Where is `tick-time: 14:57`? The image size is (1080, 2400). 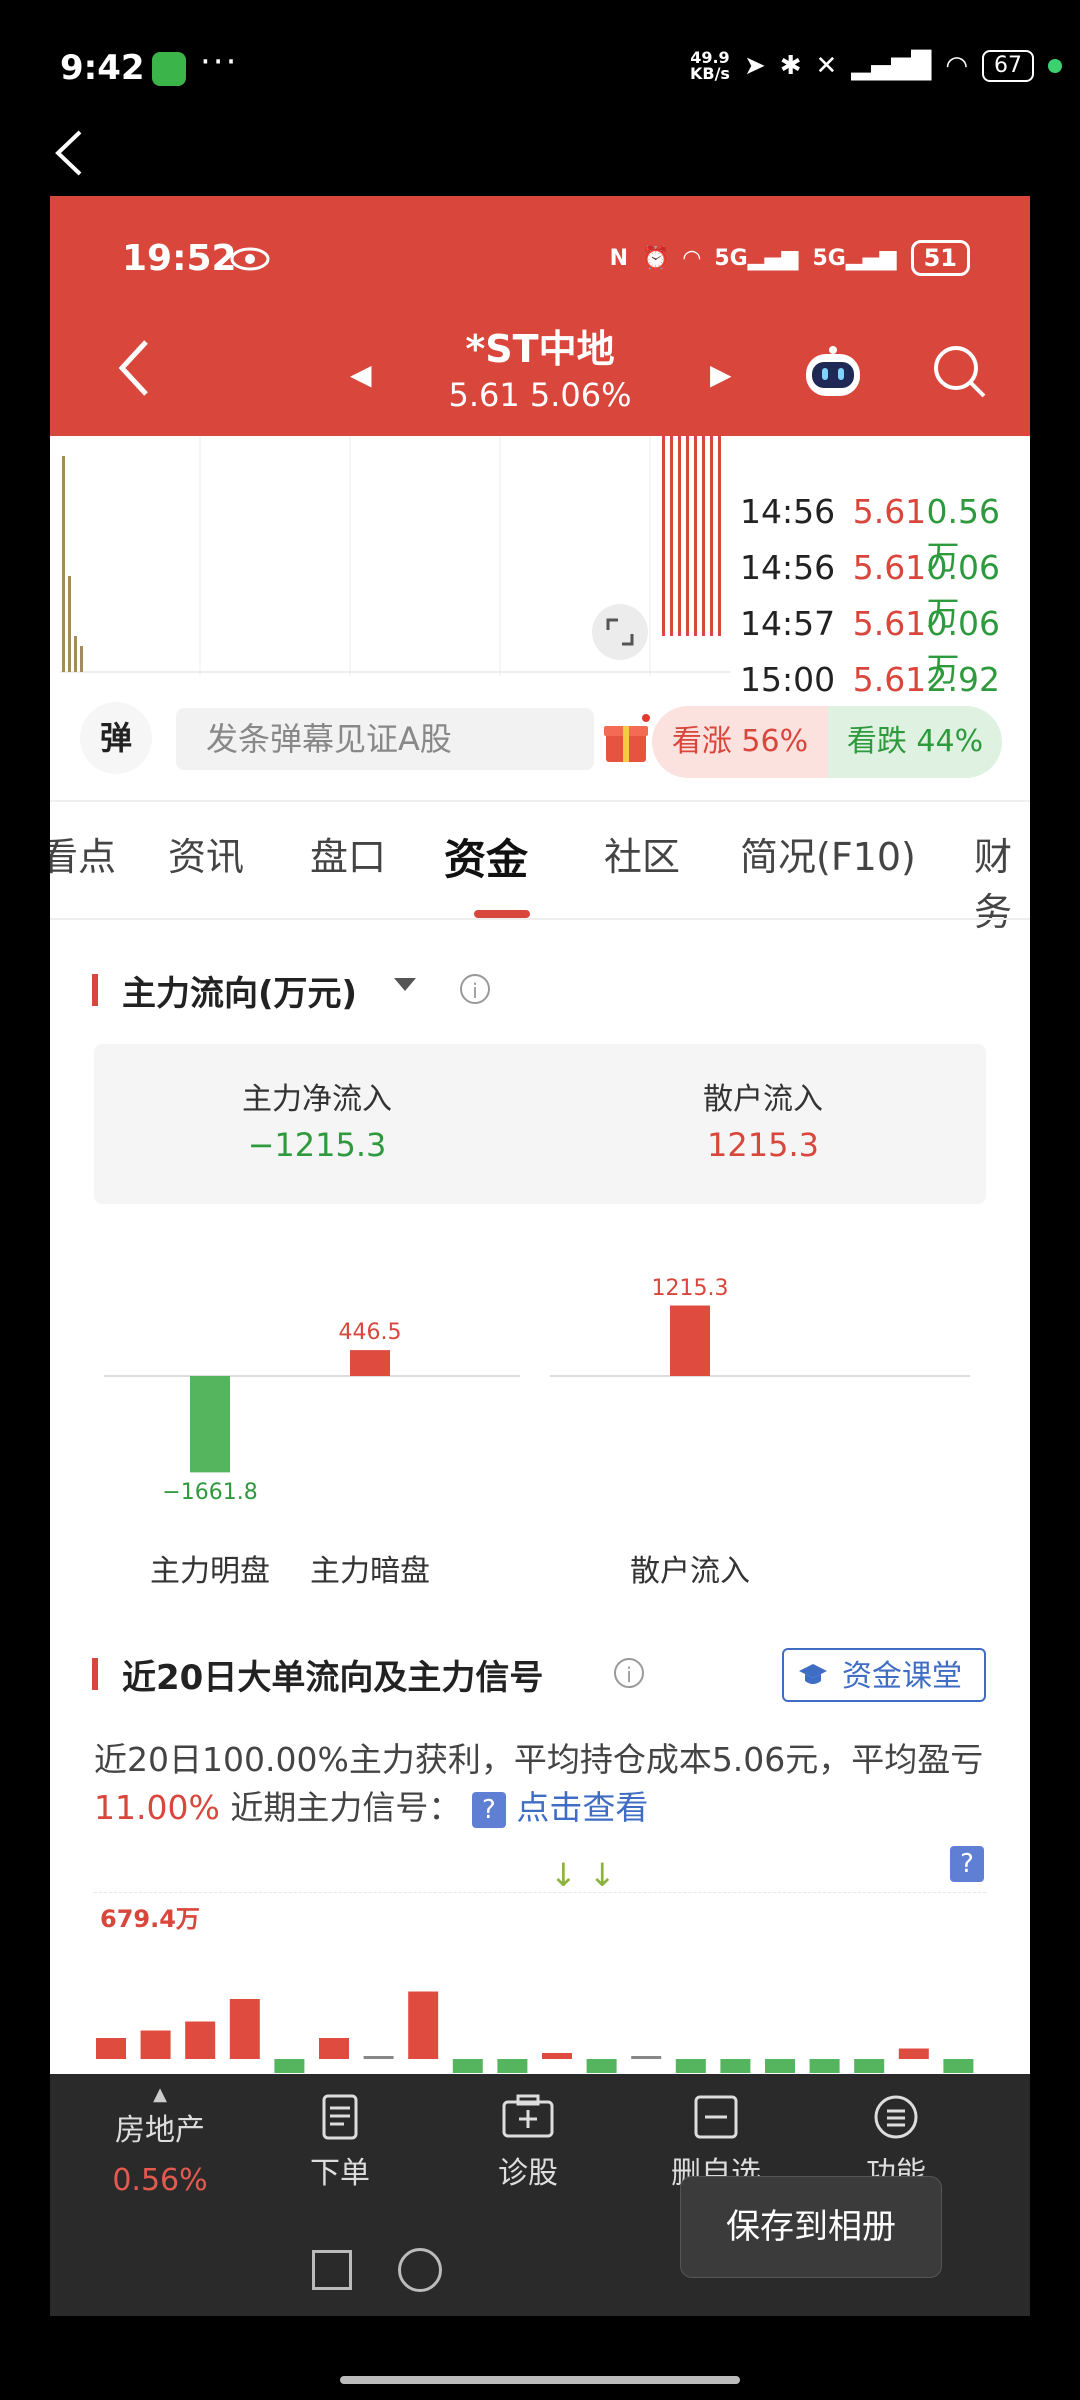
tick-time: 14:57 is located at coordinates (788, 623).